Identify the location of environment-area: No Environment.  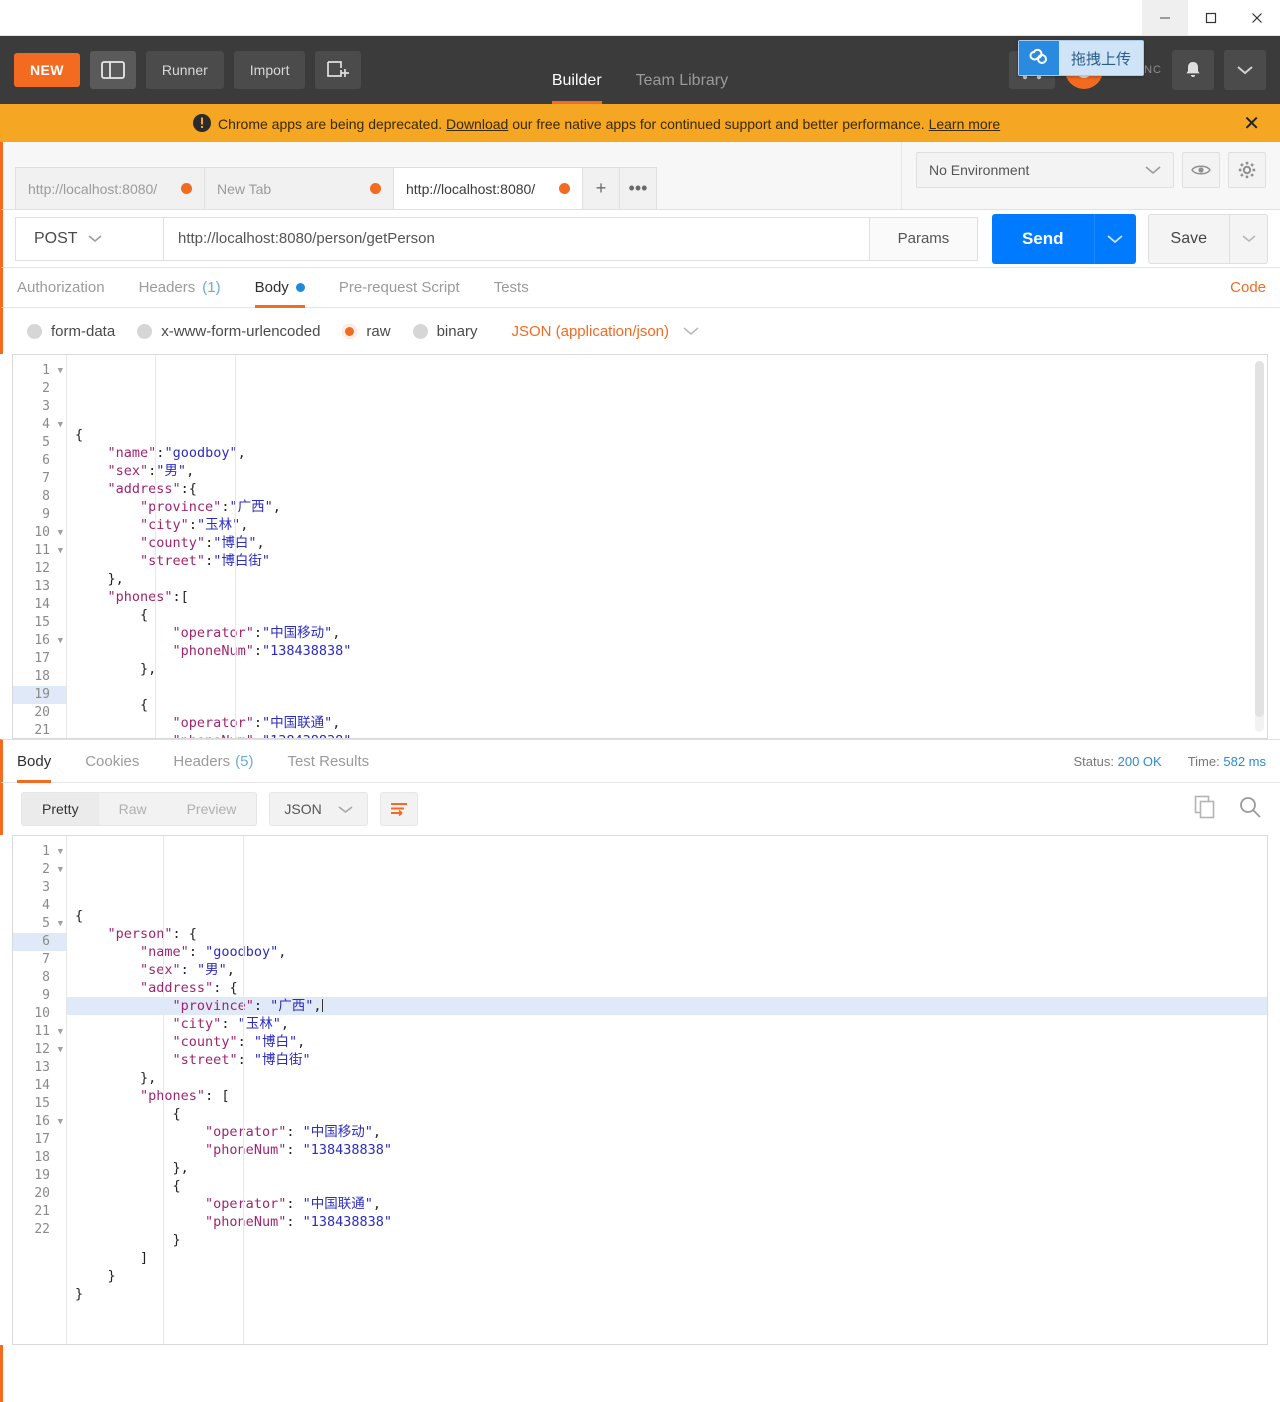
(1090, 175).